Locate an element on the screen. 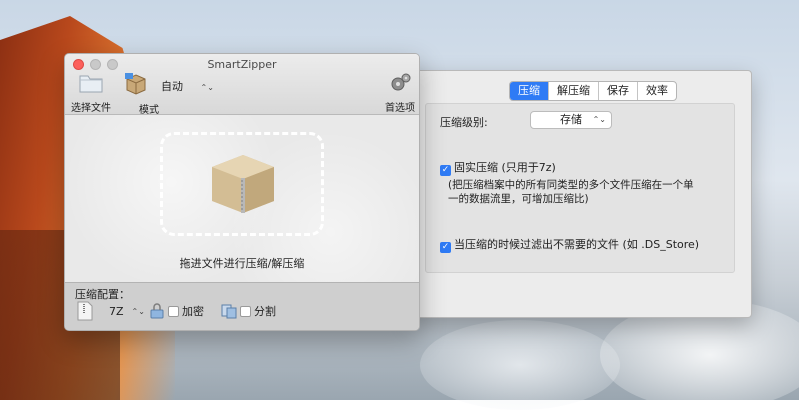 The height and width of the screenshot is (410, 799). tab-decompress: 解压缩 is located at coordinates (574, 91).